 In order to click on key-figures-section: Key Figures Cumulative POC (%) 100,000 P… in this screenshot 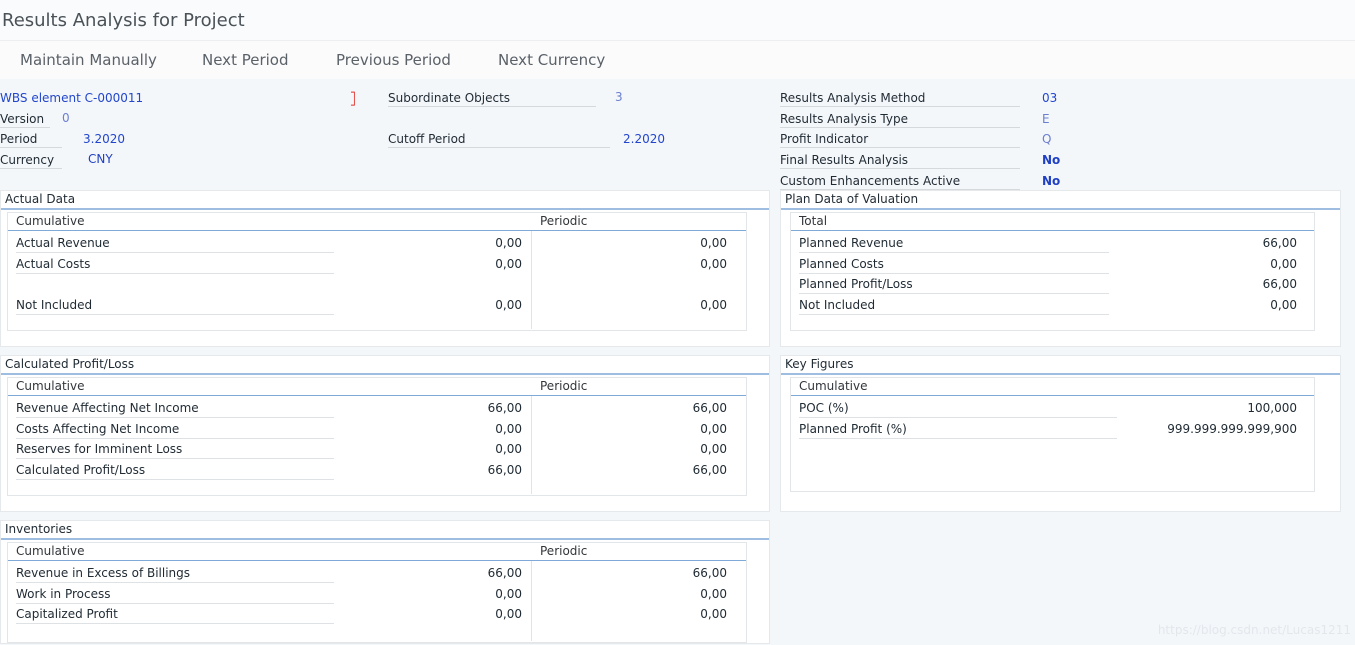, I will do `click(1060, 433)`.